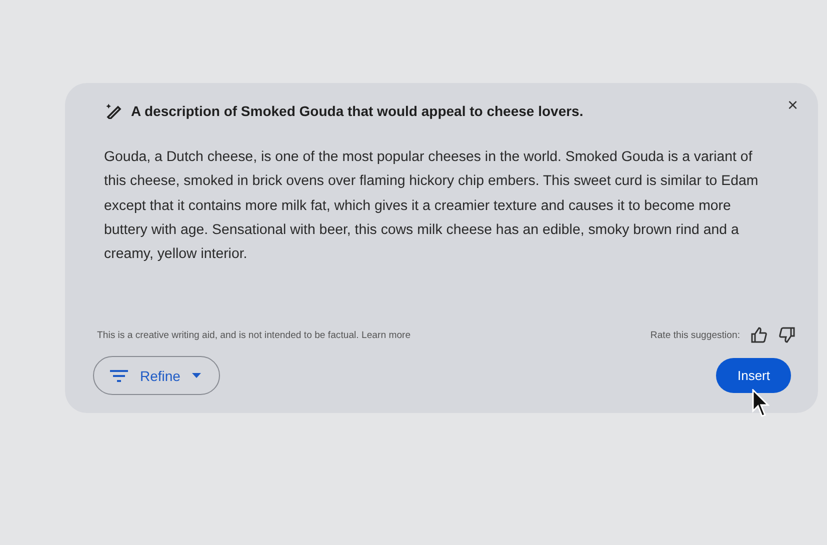  I want to click on cursor-icon, so click(762, 404).